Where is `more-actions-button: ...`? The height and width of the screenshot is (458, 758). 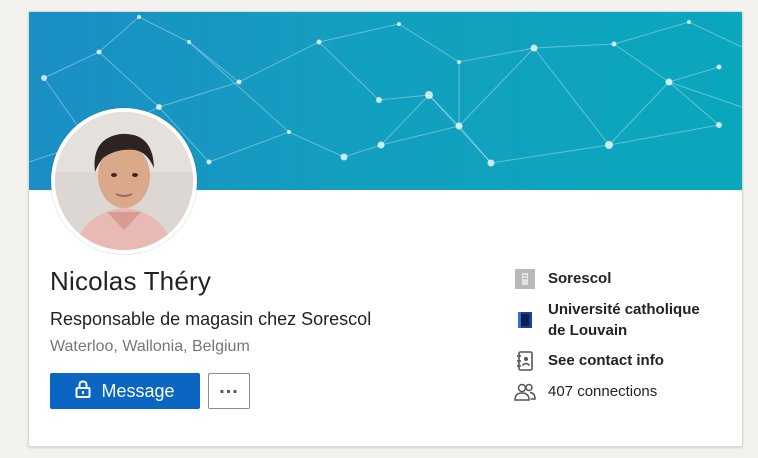 more-actions-button: ... is located at coordinates (229, 391).